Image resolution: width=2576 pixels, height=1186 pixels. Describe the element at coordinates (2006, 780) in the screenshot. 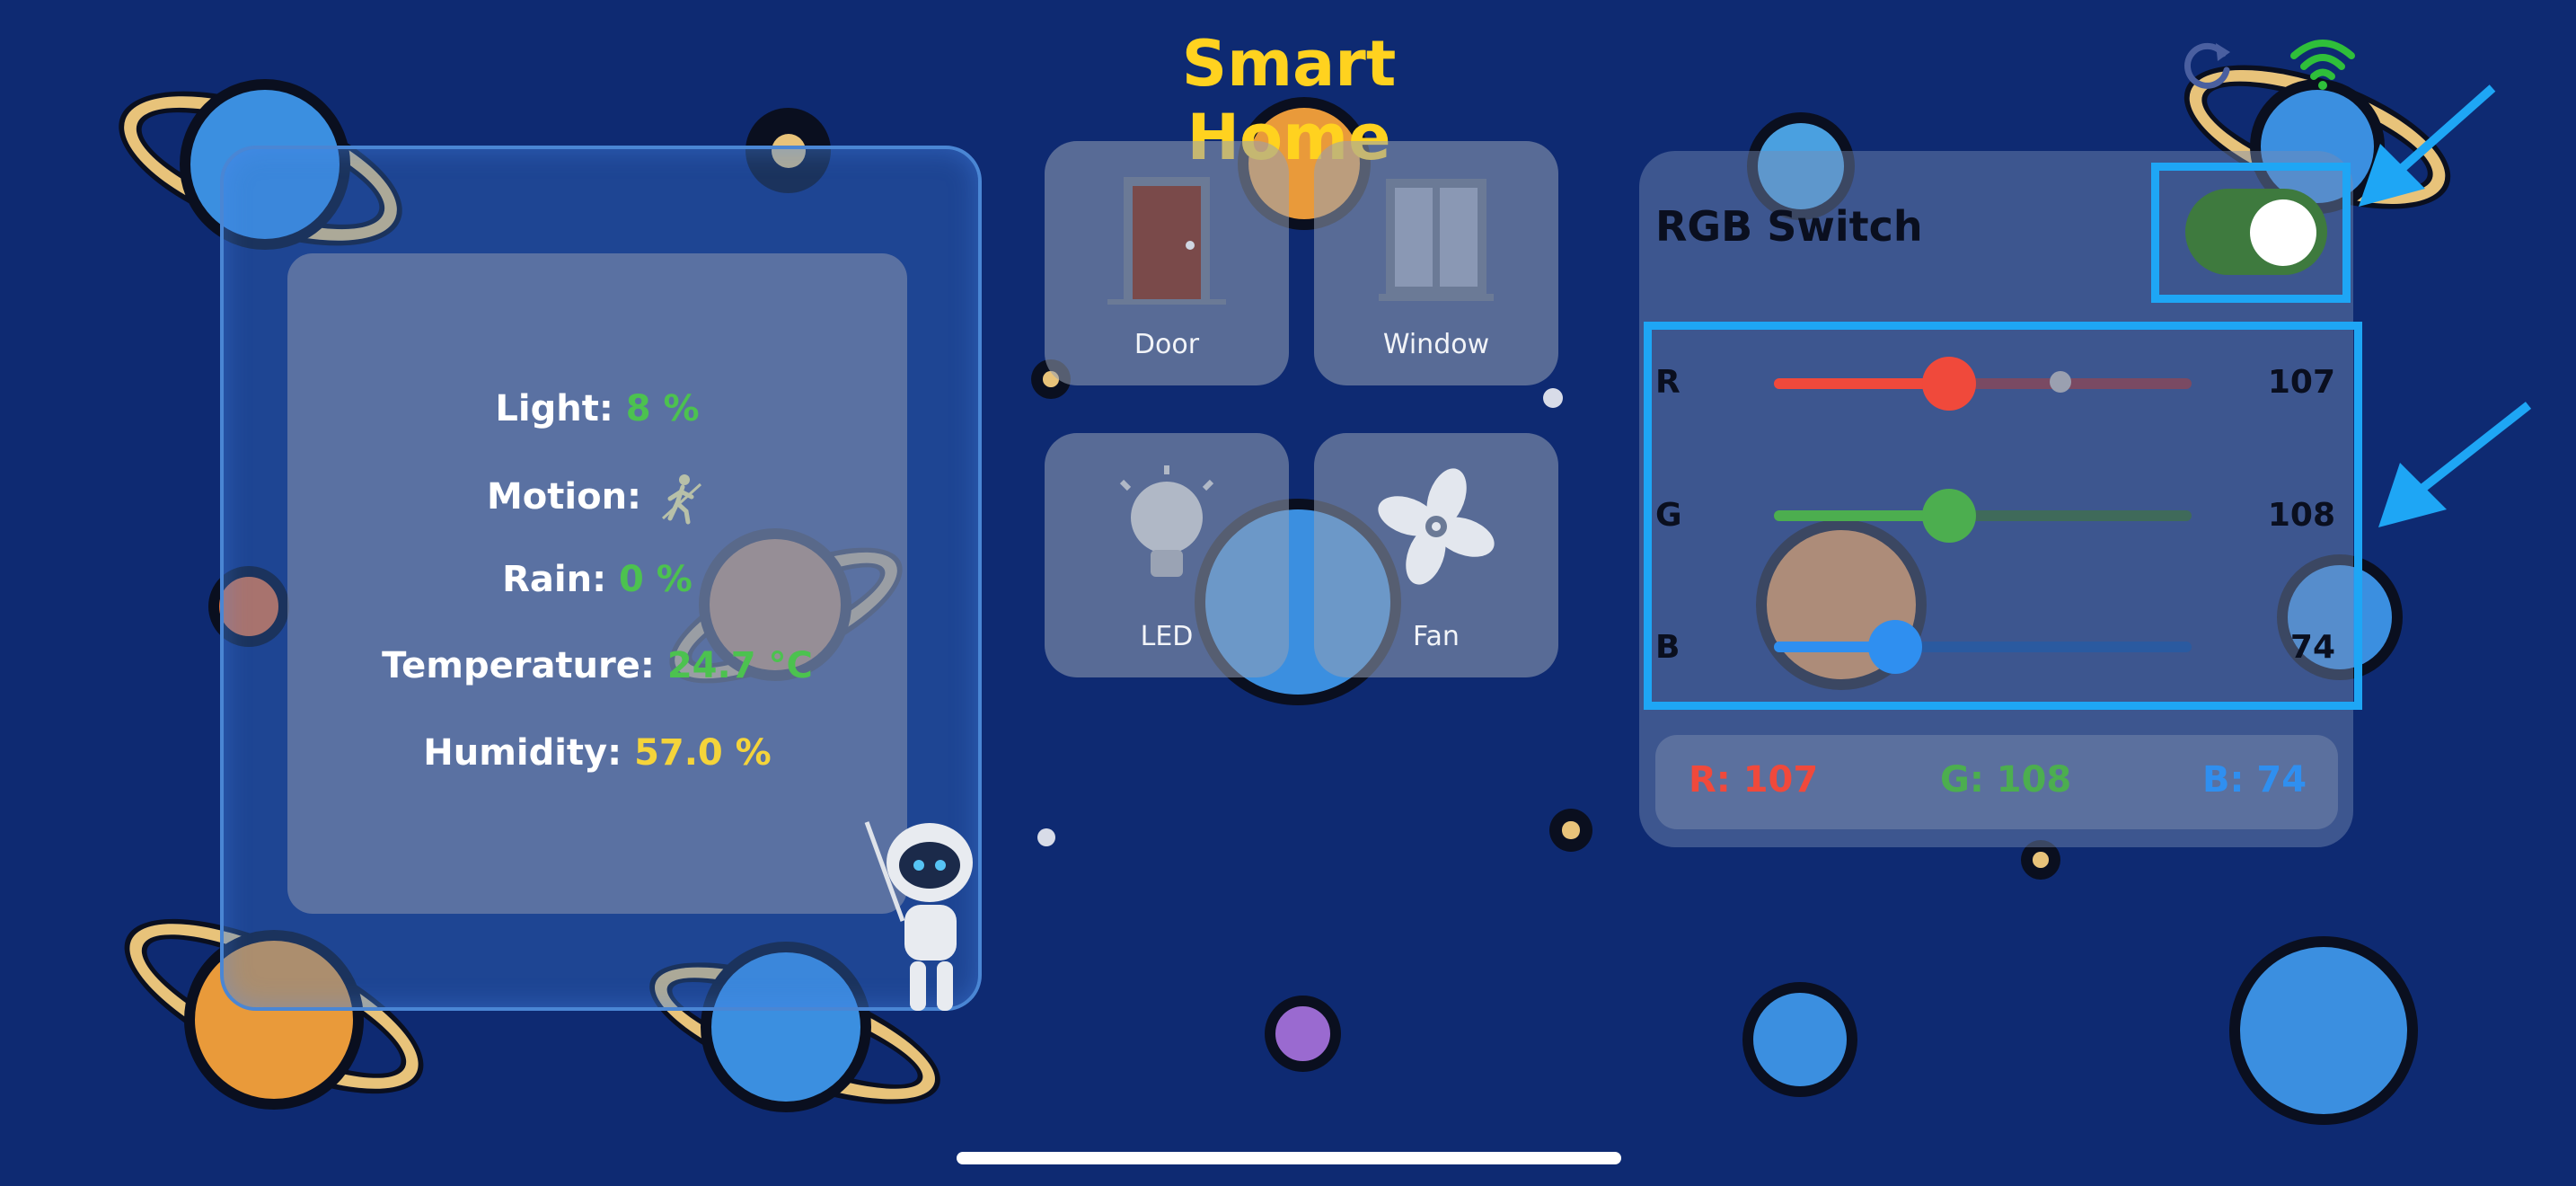

I see `green-readout: G: 108` at that location.